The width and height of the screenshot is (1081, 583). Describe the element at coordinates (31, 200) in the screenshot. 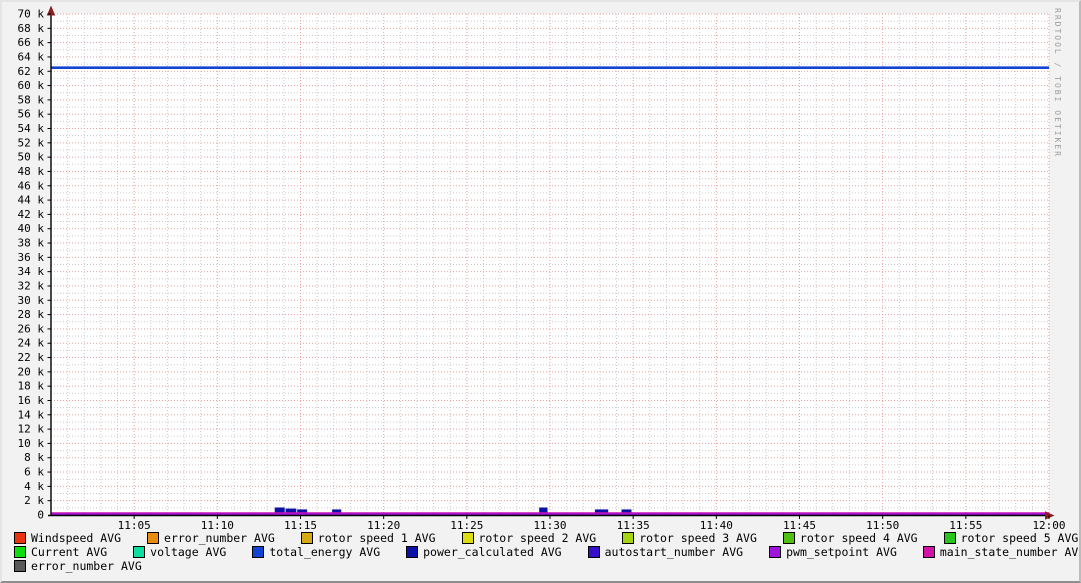

I see `y-tick-label: 44 k` at that location.